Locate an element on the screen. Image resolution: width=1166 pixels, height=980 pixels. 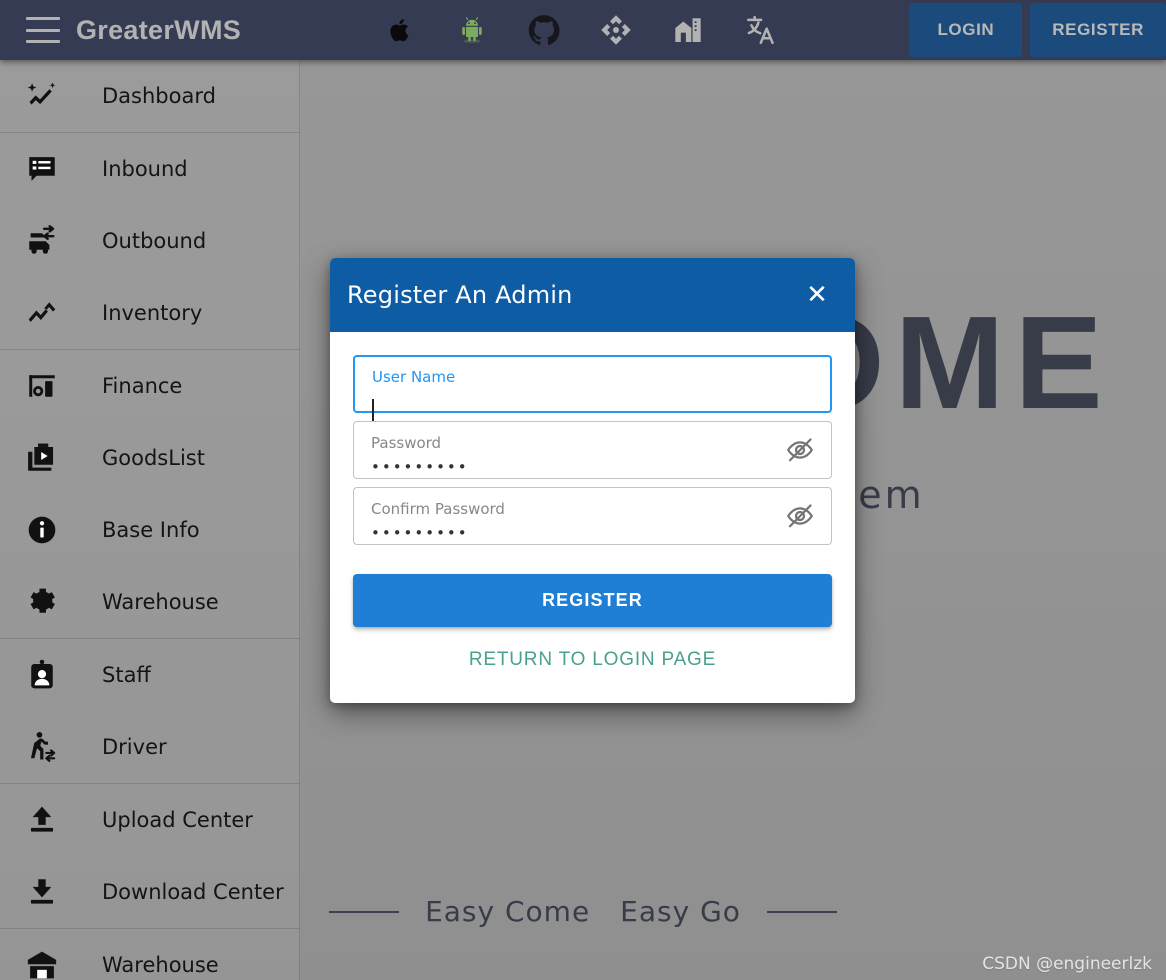
dialog-header: Register An Admin ✕ is located at coordinates (592, 295).